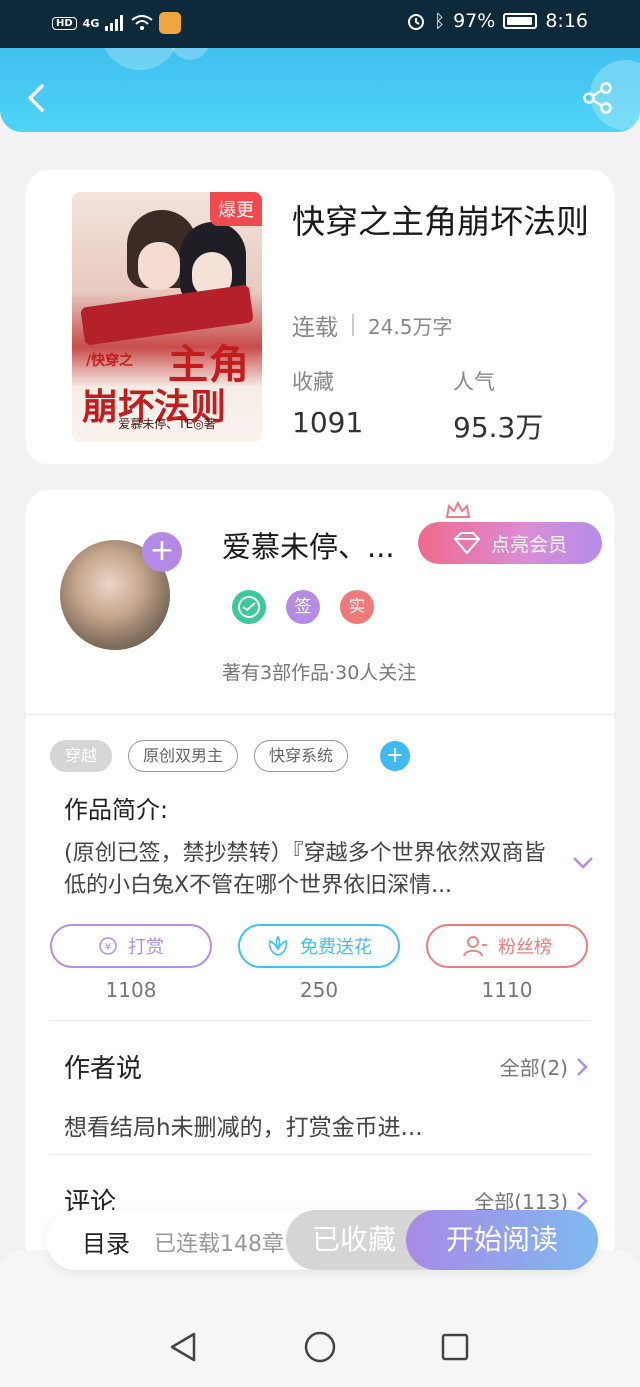 Image resolution: width=640 pixels, height=1387 pixels. Describe the element at coordinates (167, 424) in the screenshot. I see `cover-author: 爱慕未停、TE◎著` at that location.